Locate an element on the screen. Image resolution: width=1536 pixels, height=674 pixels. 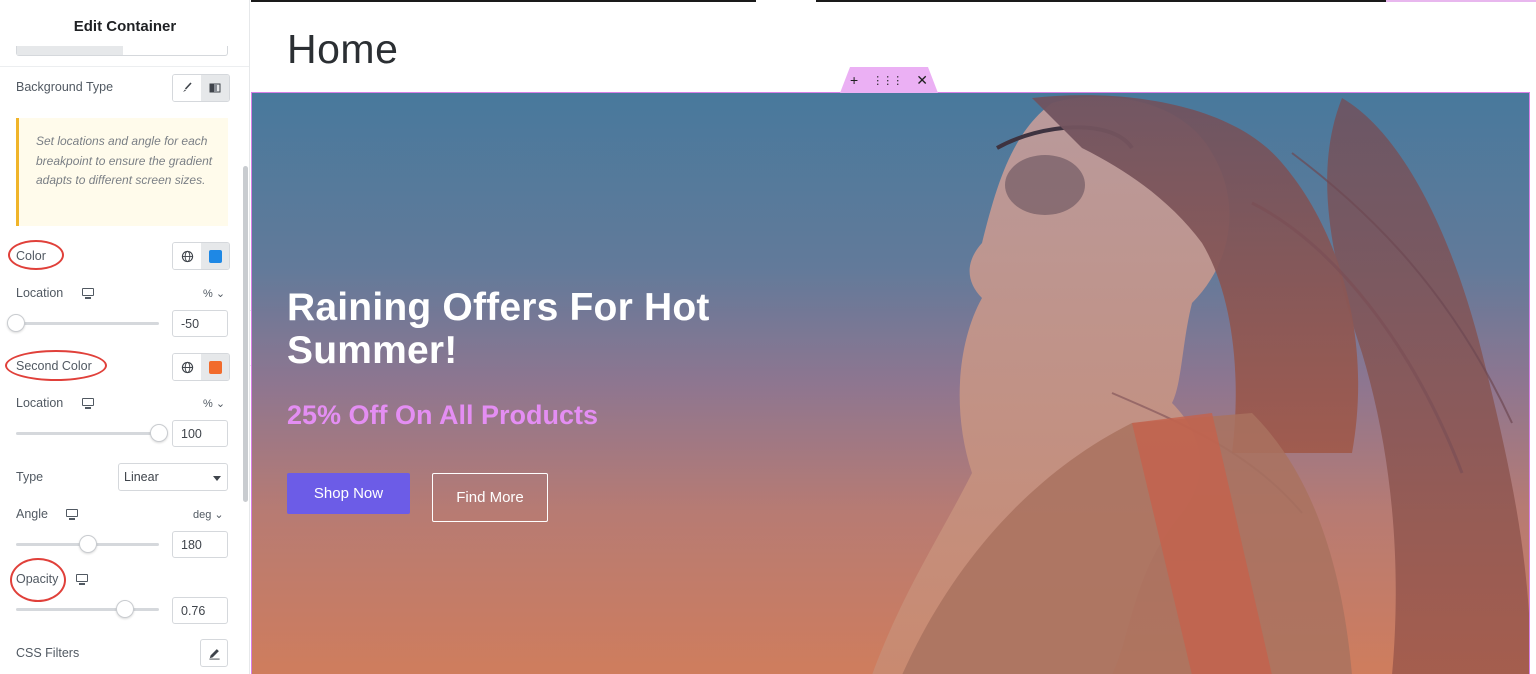
divider is located at coordinates (124, 66).